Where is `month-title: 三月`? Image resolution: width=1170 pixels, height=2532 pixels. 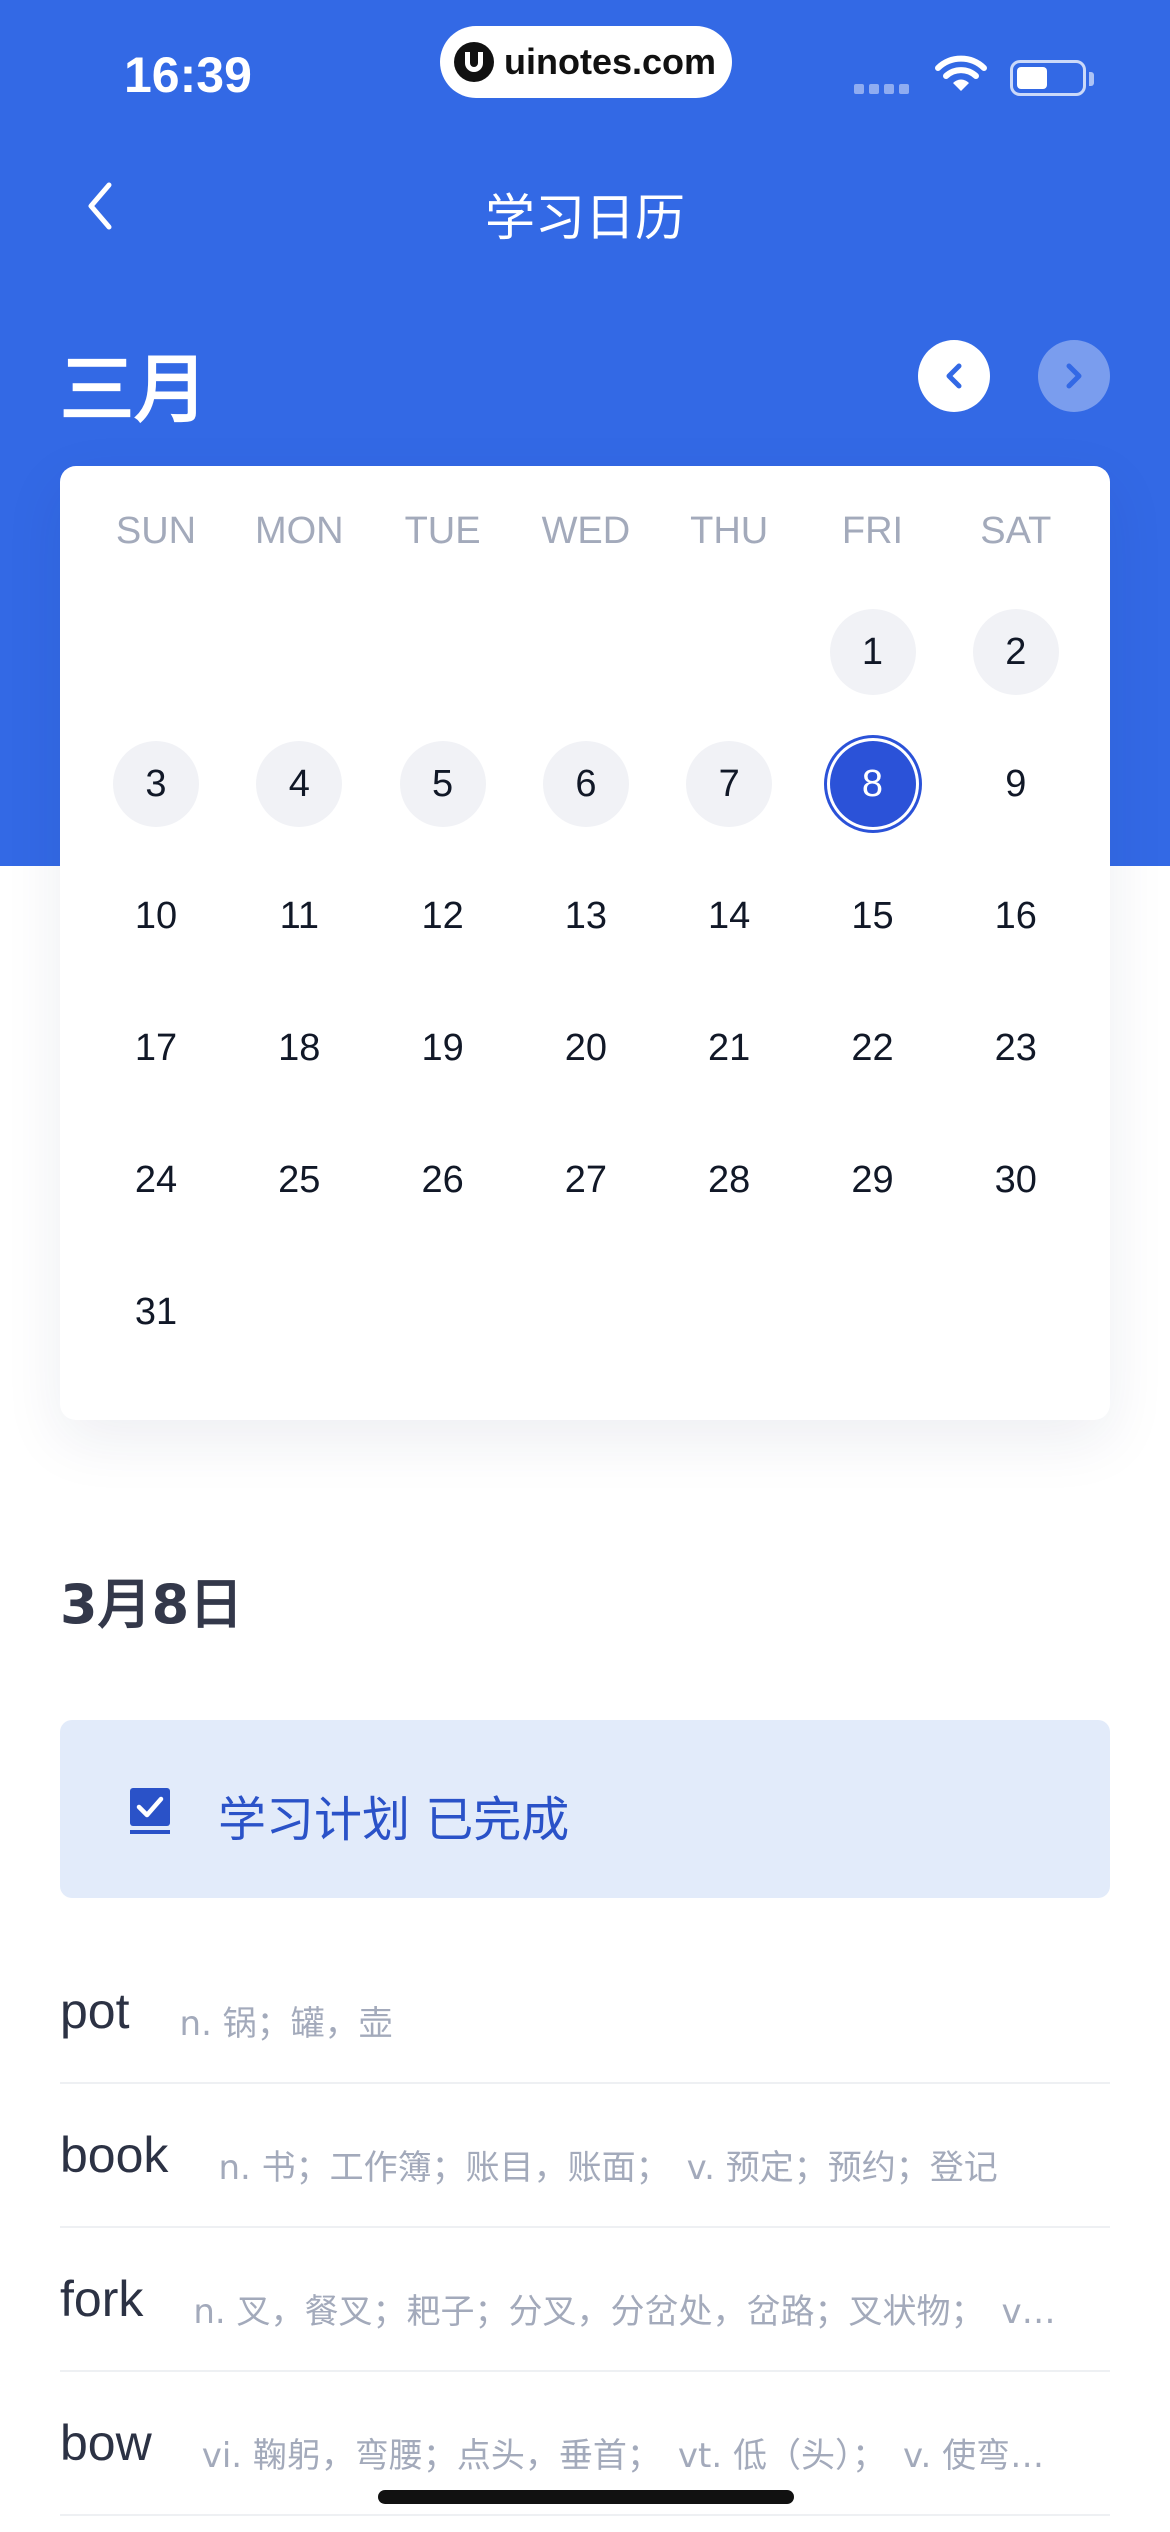 month-title: 三月 is located at coordinates (134, 390).